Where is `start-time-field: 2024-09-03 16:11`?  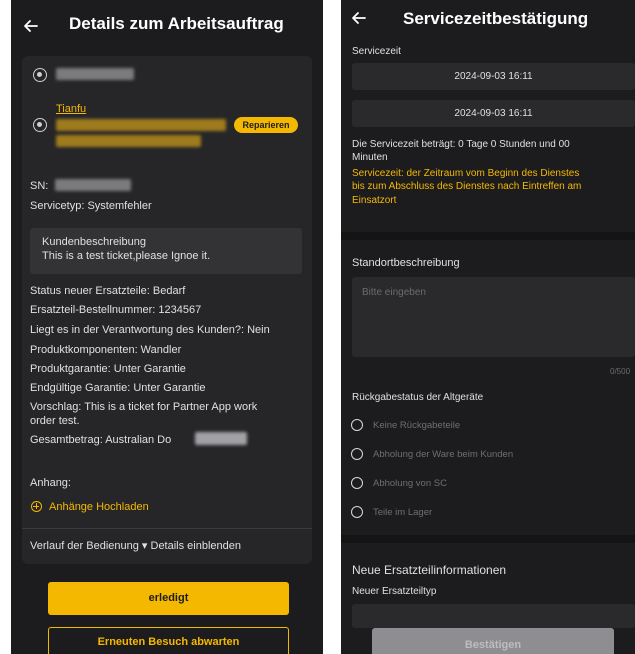
start-time-field: 2024-09-03 16:11 is located at coordinates (493, 76).